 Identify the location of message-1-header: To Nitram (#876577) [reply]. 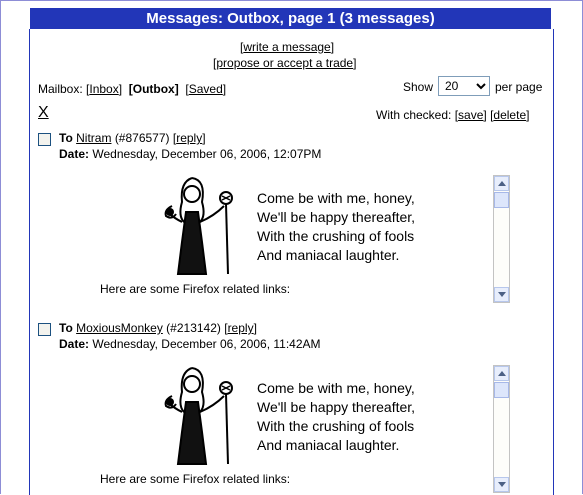
(132, 138).